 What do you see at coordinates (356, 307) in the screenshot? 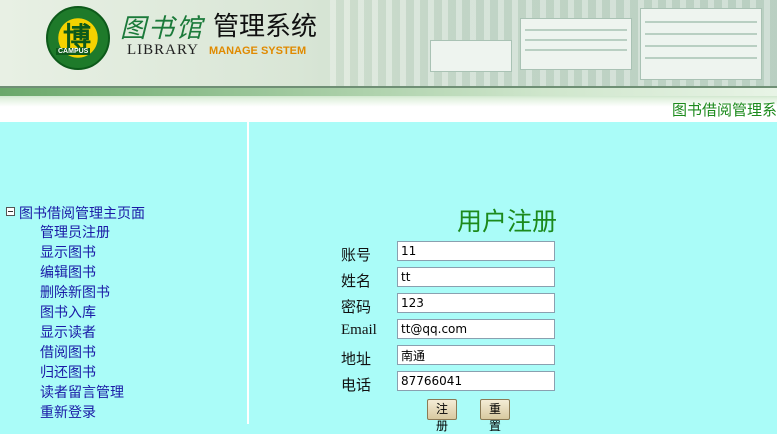
I see `password-label: 密码` at bounding box center [356, 307].